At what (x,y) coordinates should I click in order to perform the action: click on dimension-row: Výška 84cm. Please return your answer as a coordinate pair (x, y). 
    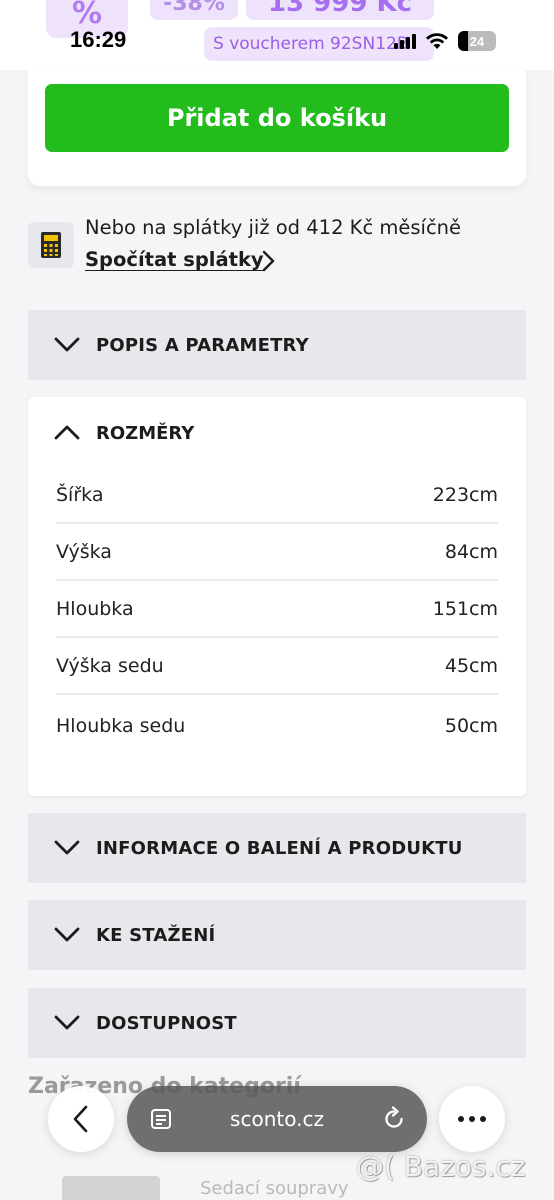
    Looking at the image, I should click on (277, 552).